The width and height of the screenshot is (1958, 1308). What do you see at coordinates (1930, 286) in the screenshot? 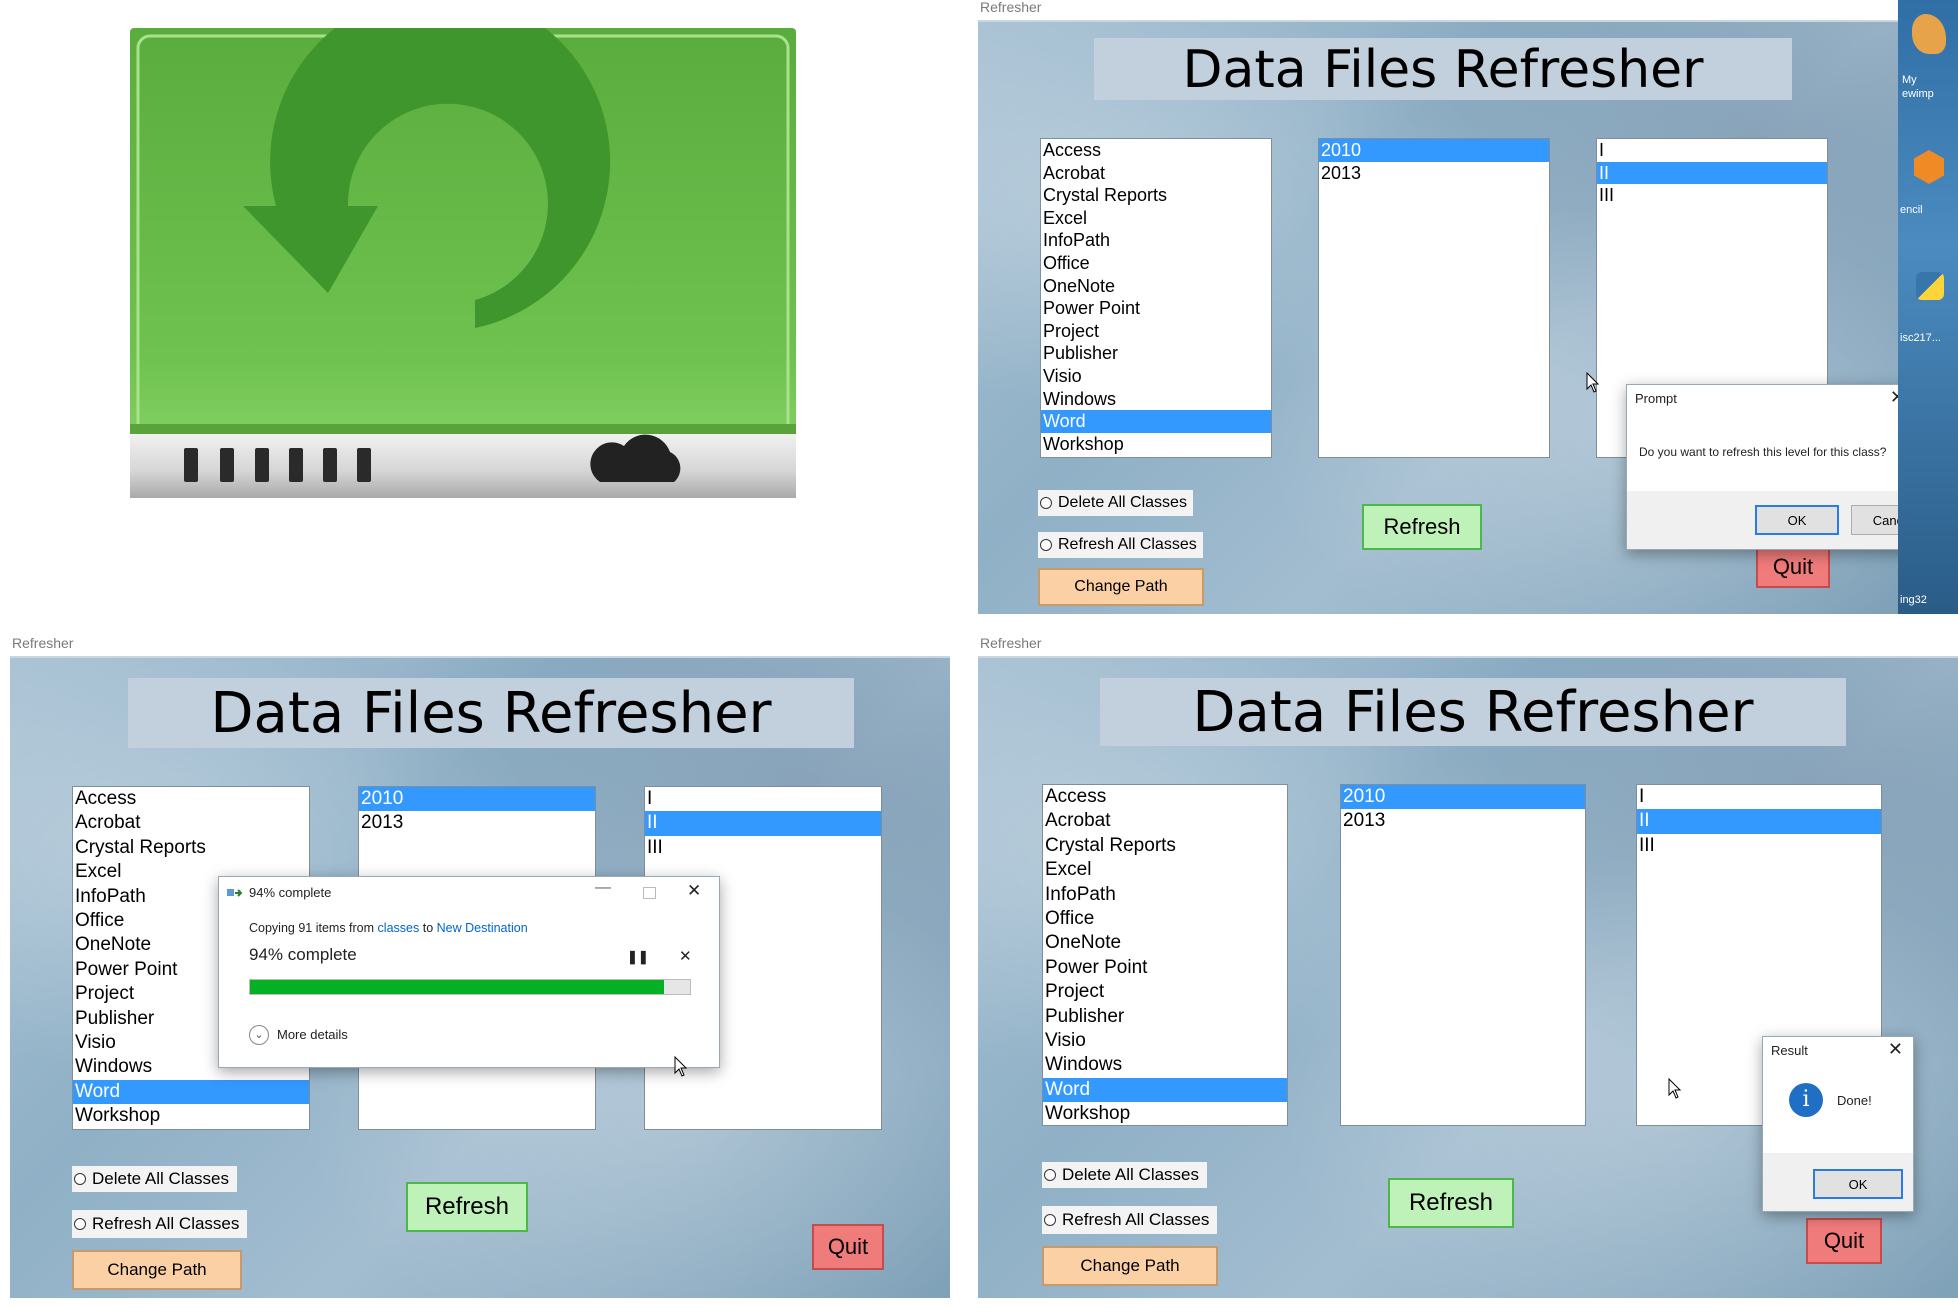
I see `python-app-icon` at bounding box center [1930, 286].